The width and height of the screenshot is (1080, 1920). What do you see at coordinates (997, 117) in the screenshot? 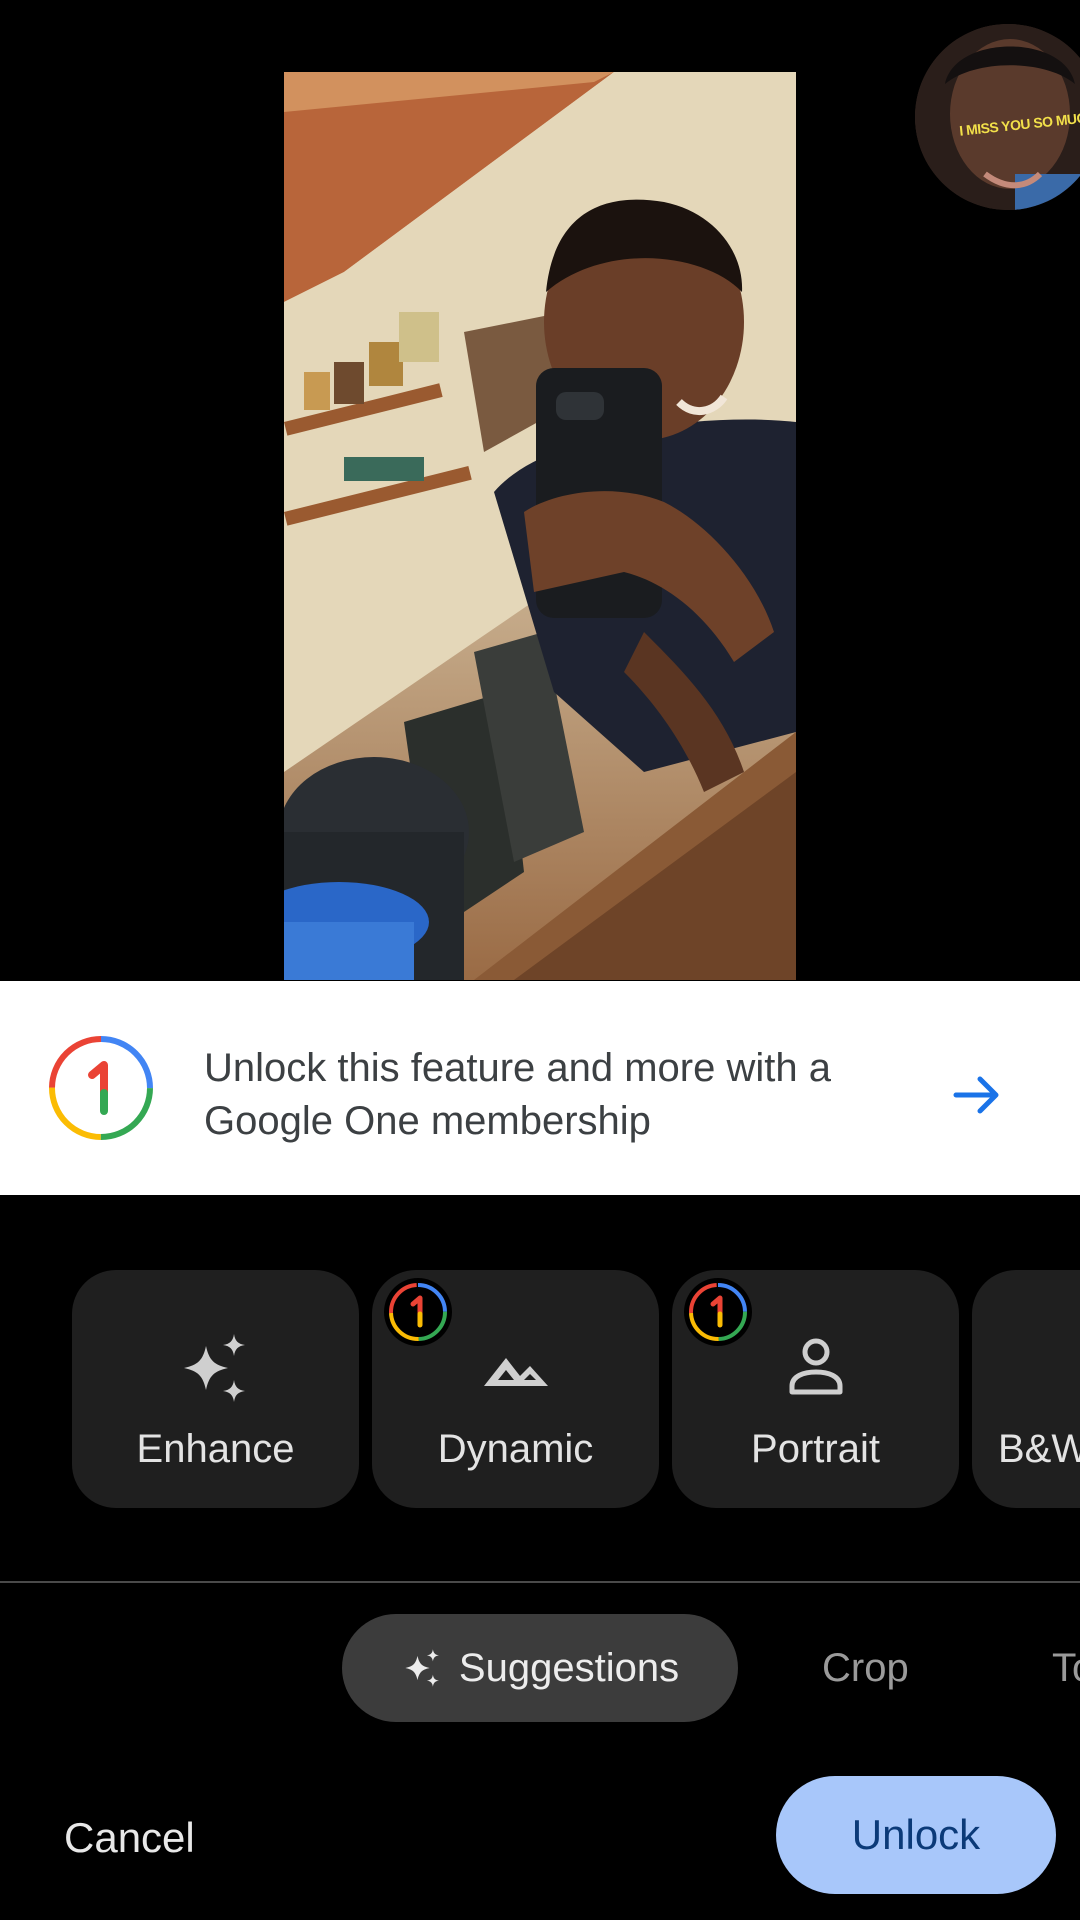
I see `floating-avatar-bubble: I MISS YOU SO MUCH` at bounding box center [997, 117].